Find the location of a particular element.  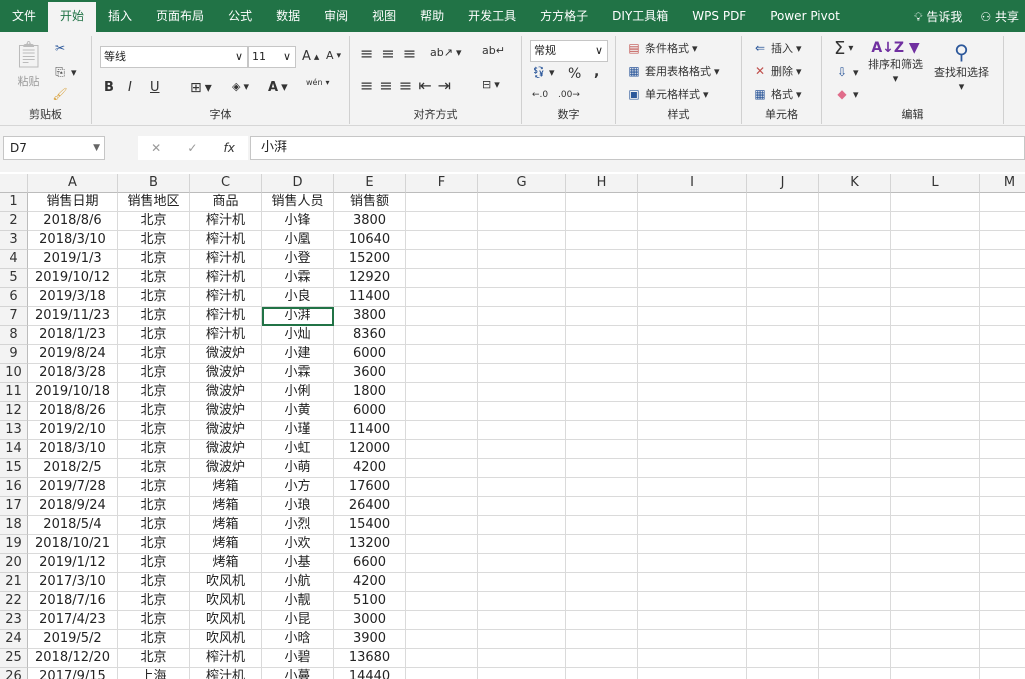

cell-D16: 小方 is located at coordinates (298, 487).